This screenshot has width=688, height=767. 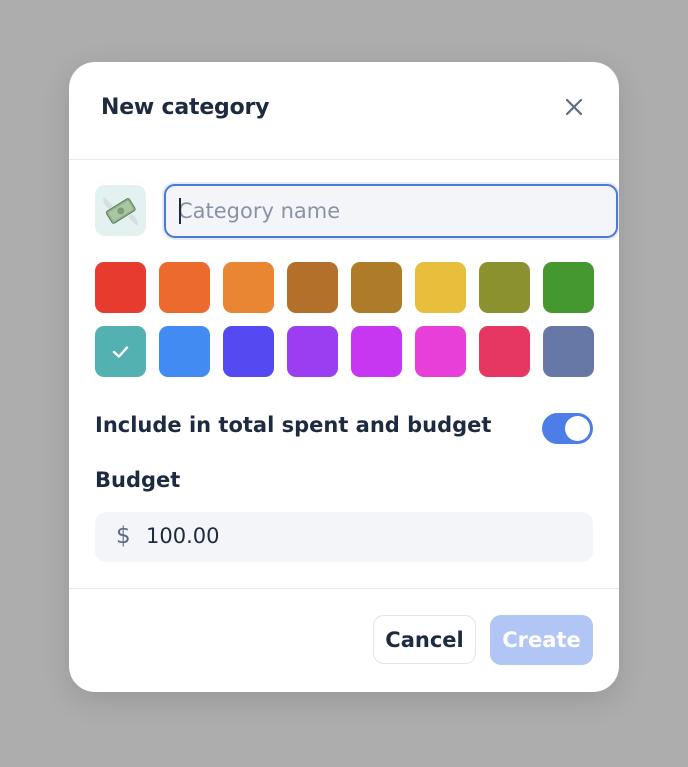 I want to click on toggle-knob, so click(x=577, y=428).